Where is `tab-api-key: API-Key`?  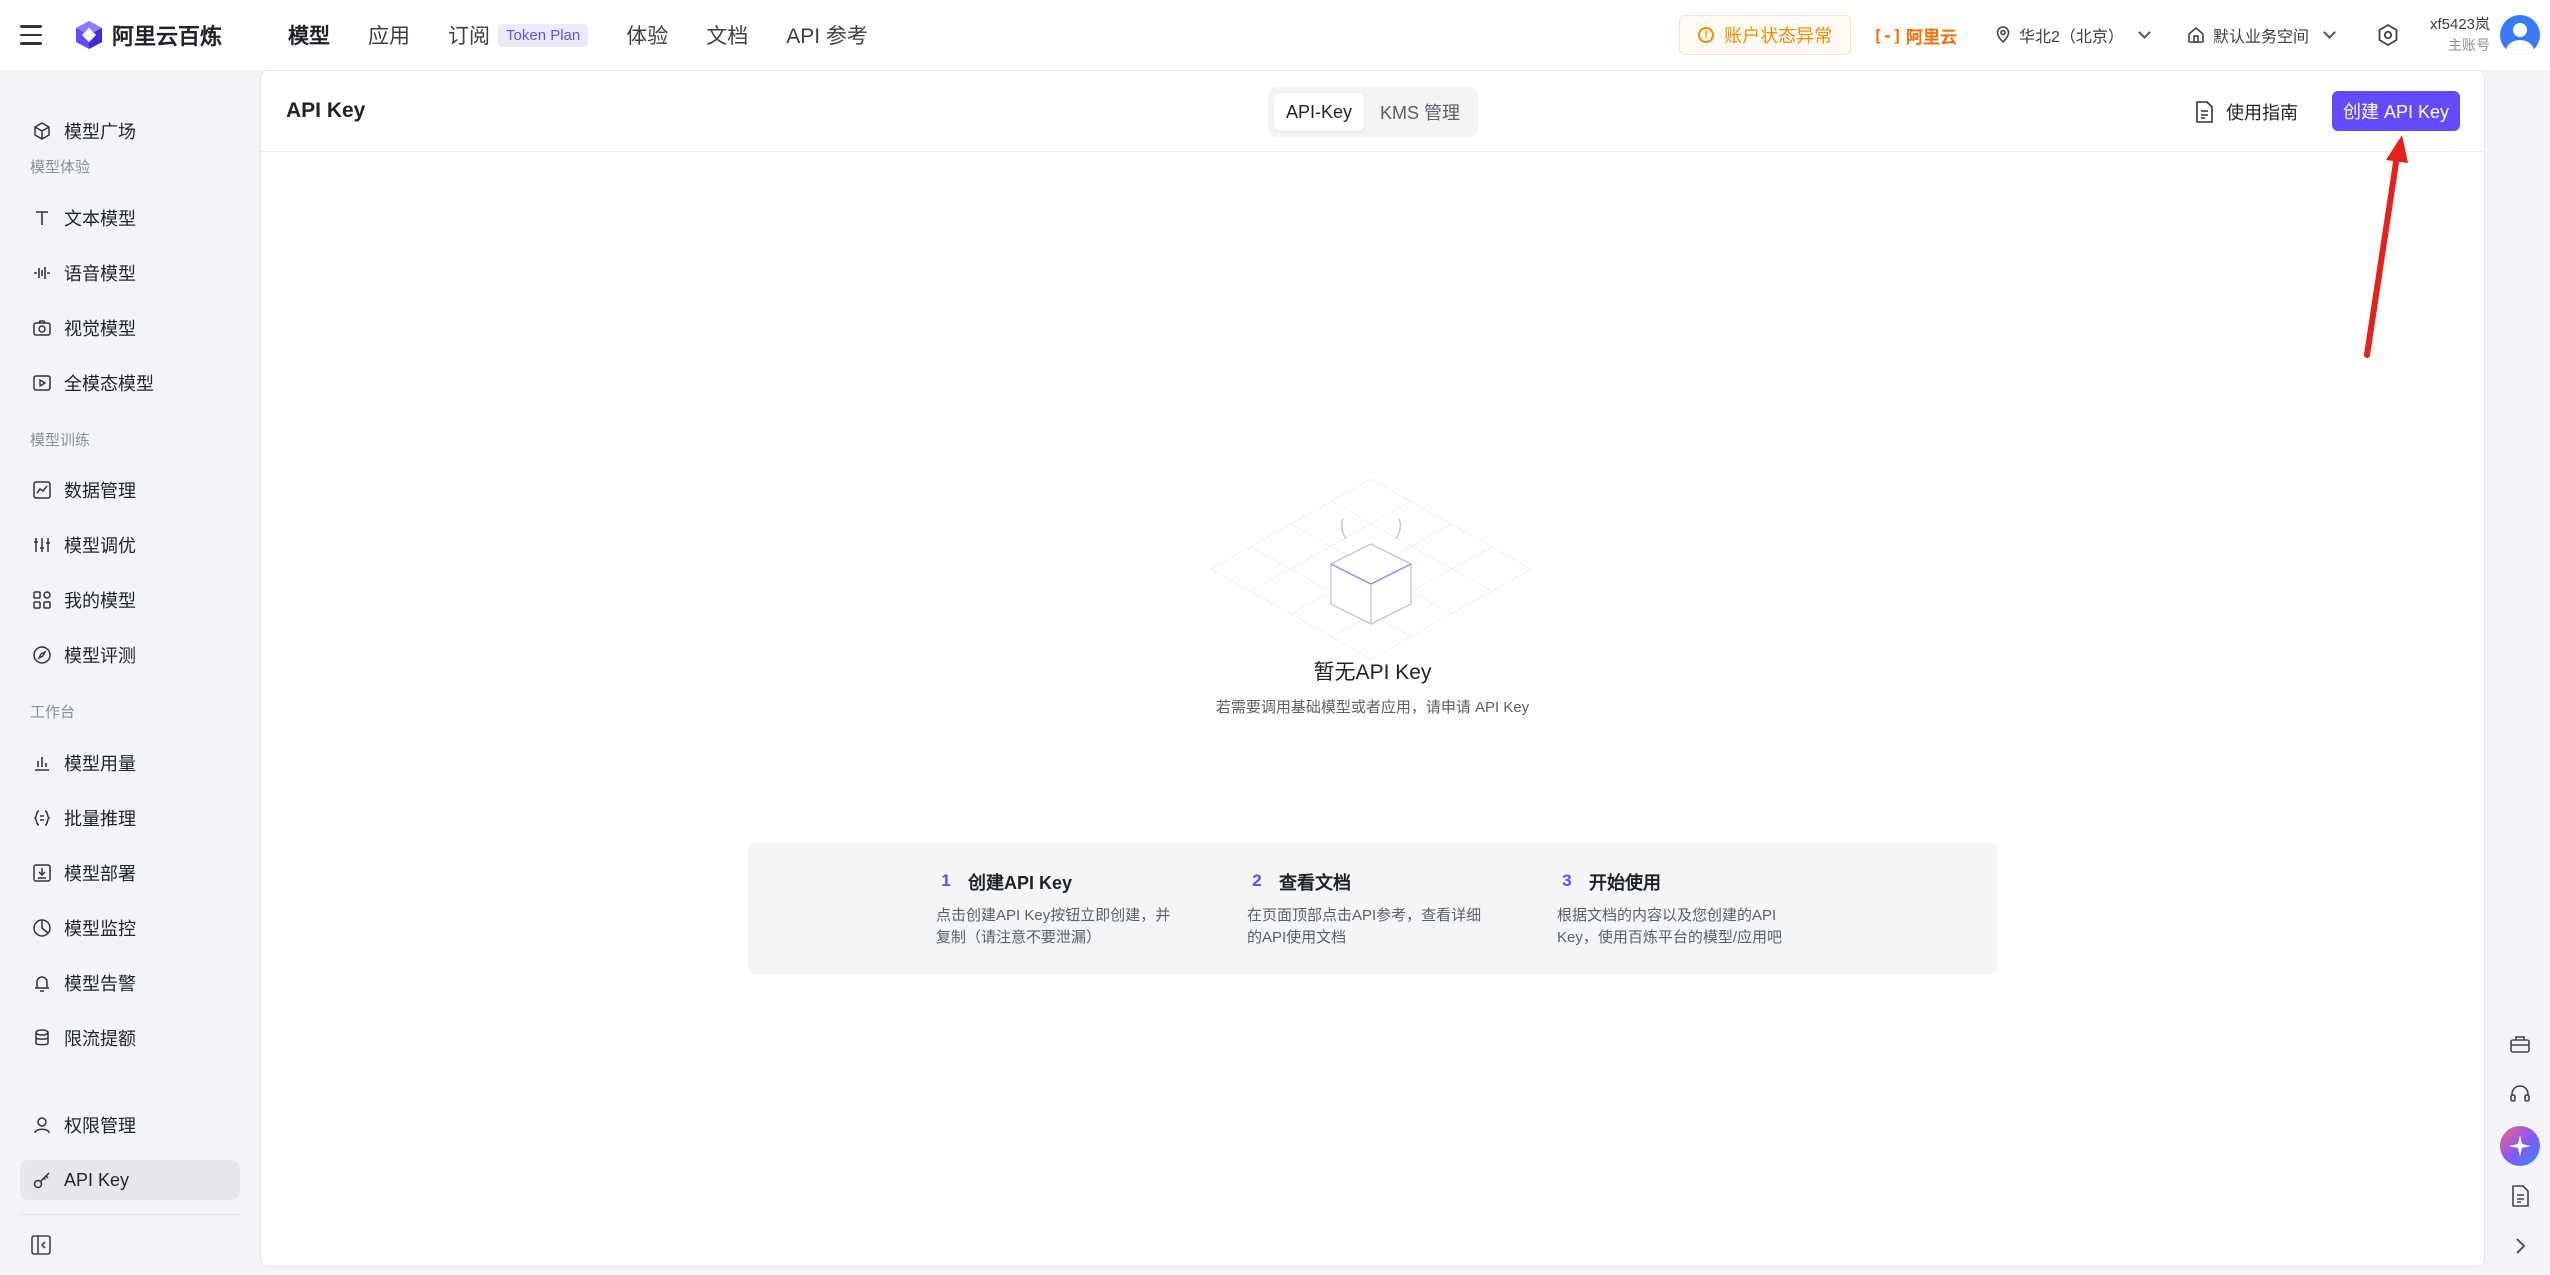 tab-api-key: API-Key is located at coordinates (1319, 112).